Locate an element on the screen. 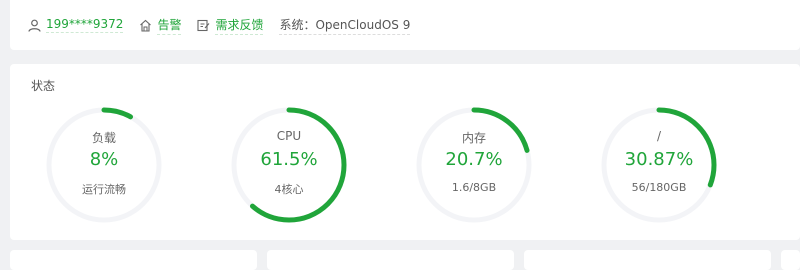 The image size is (800, 270). gauge-value: 20.7% is located at coordinates (474, 159).